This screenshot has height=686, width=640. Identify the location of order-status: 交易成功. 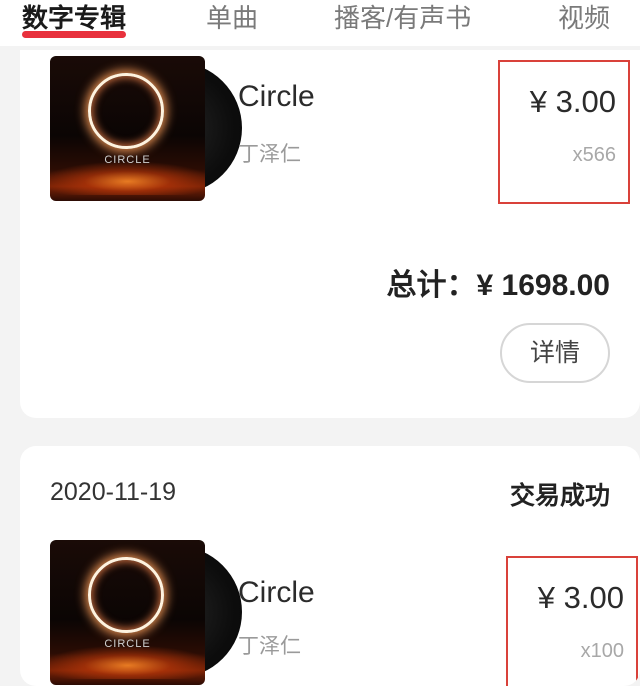
(559, 496).